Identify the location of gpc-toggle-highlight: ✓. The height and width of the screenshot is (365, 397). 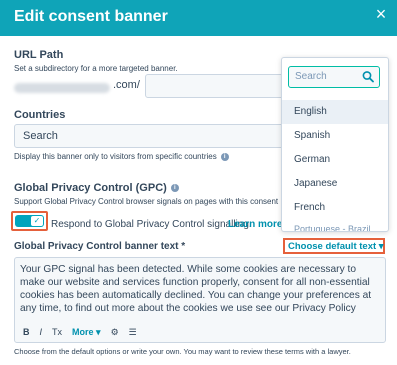
(29, 221).